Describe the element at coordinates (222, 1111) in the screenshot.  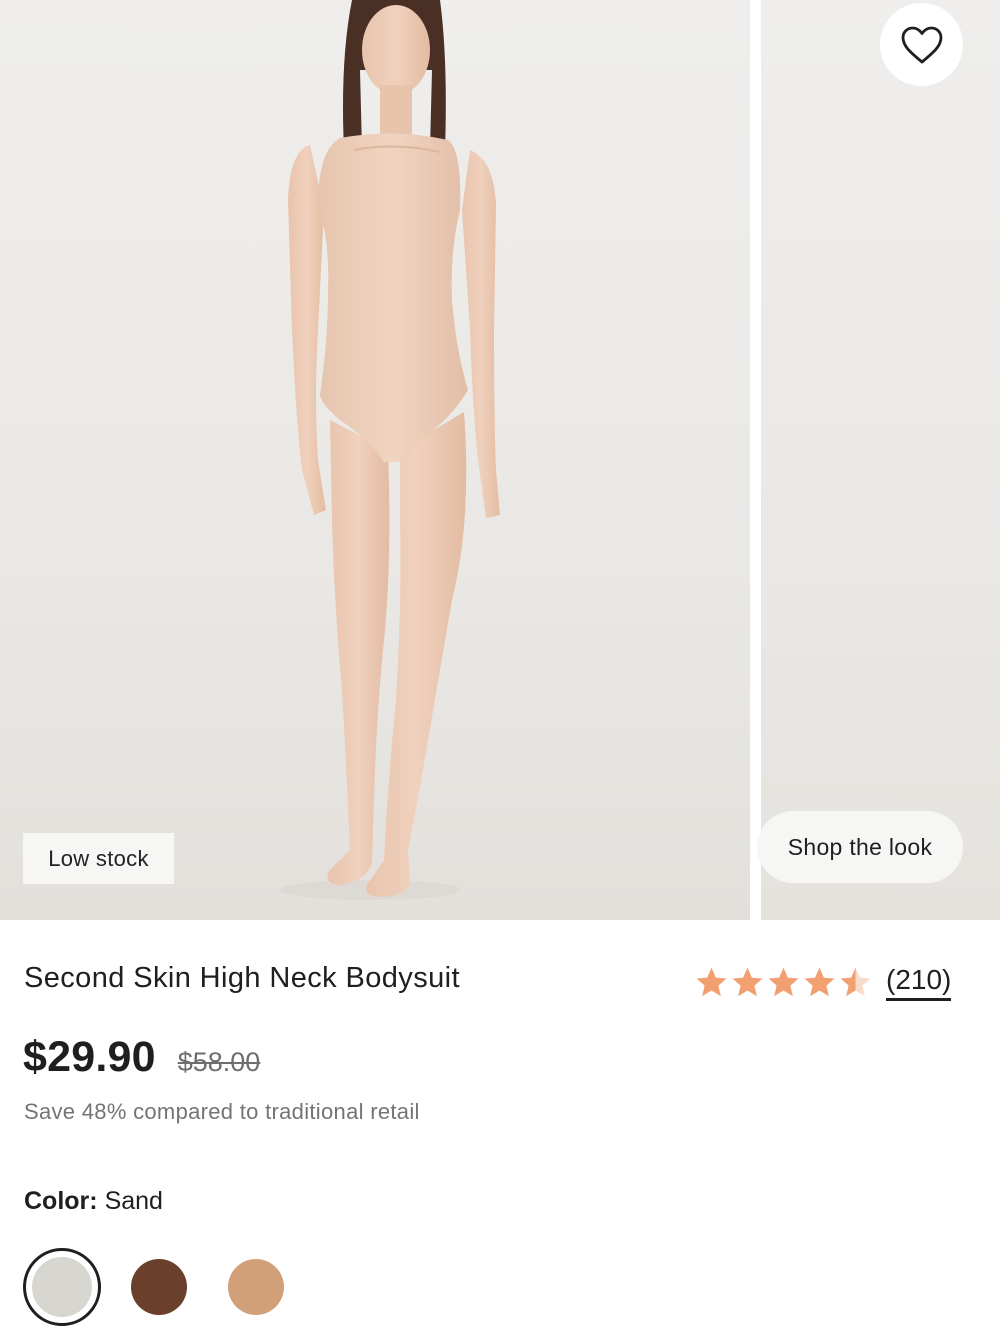
I see `savings-note: Save 48% compared to traditional retail` at that location.